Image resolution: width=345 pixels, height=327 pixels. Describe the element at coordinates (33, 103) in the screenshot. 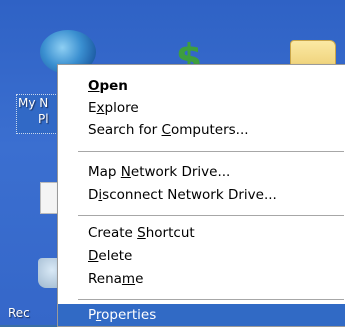

I see `desktop-label-my-network: My N` at that location.